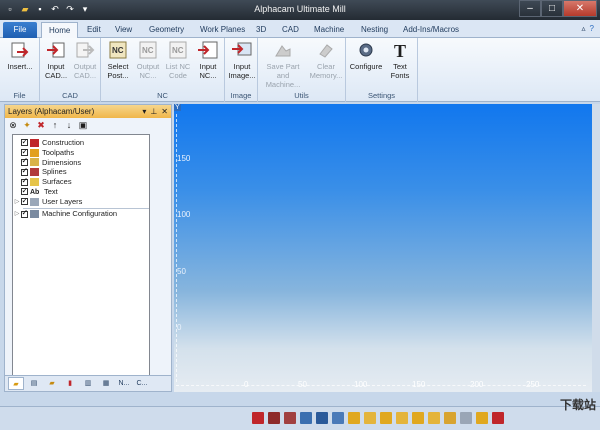  What do you see at coordinates (466, 418) in the screenshot?
I see `zoom-extents-icon` at bounding box center [466, 418].